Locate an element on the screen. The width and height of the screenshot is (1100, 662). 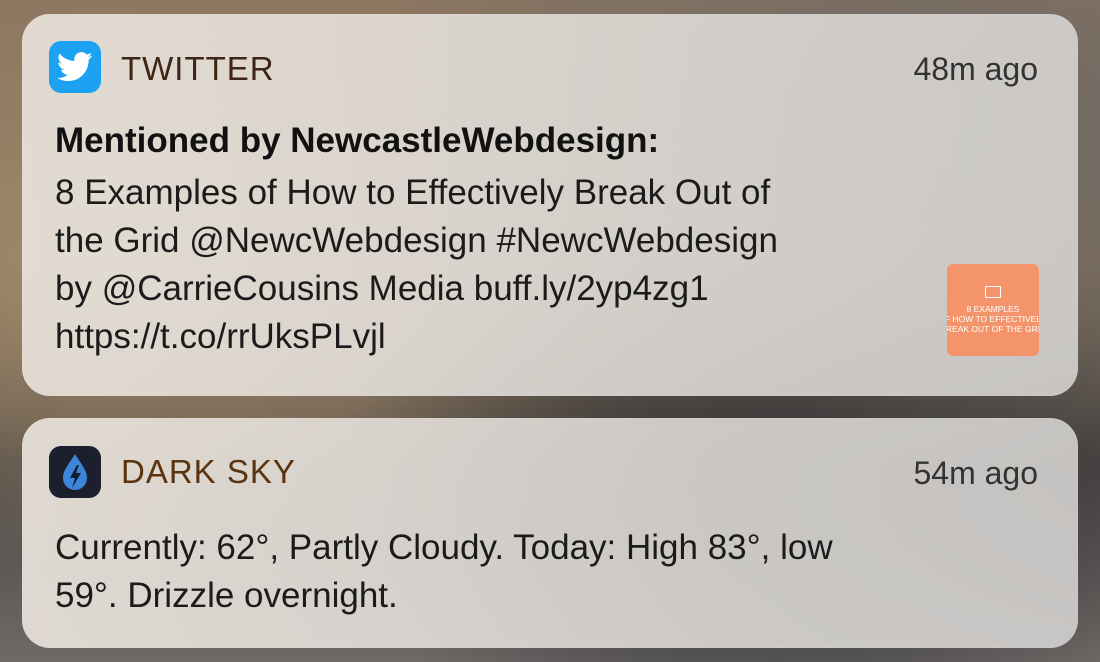
body-line: 59°. Drizzle overnight. is located at coordinates (226, 595).